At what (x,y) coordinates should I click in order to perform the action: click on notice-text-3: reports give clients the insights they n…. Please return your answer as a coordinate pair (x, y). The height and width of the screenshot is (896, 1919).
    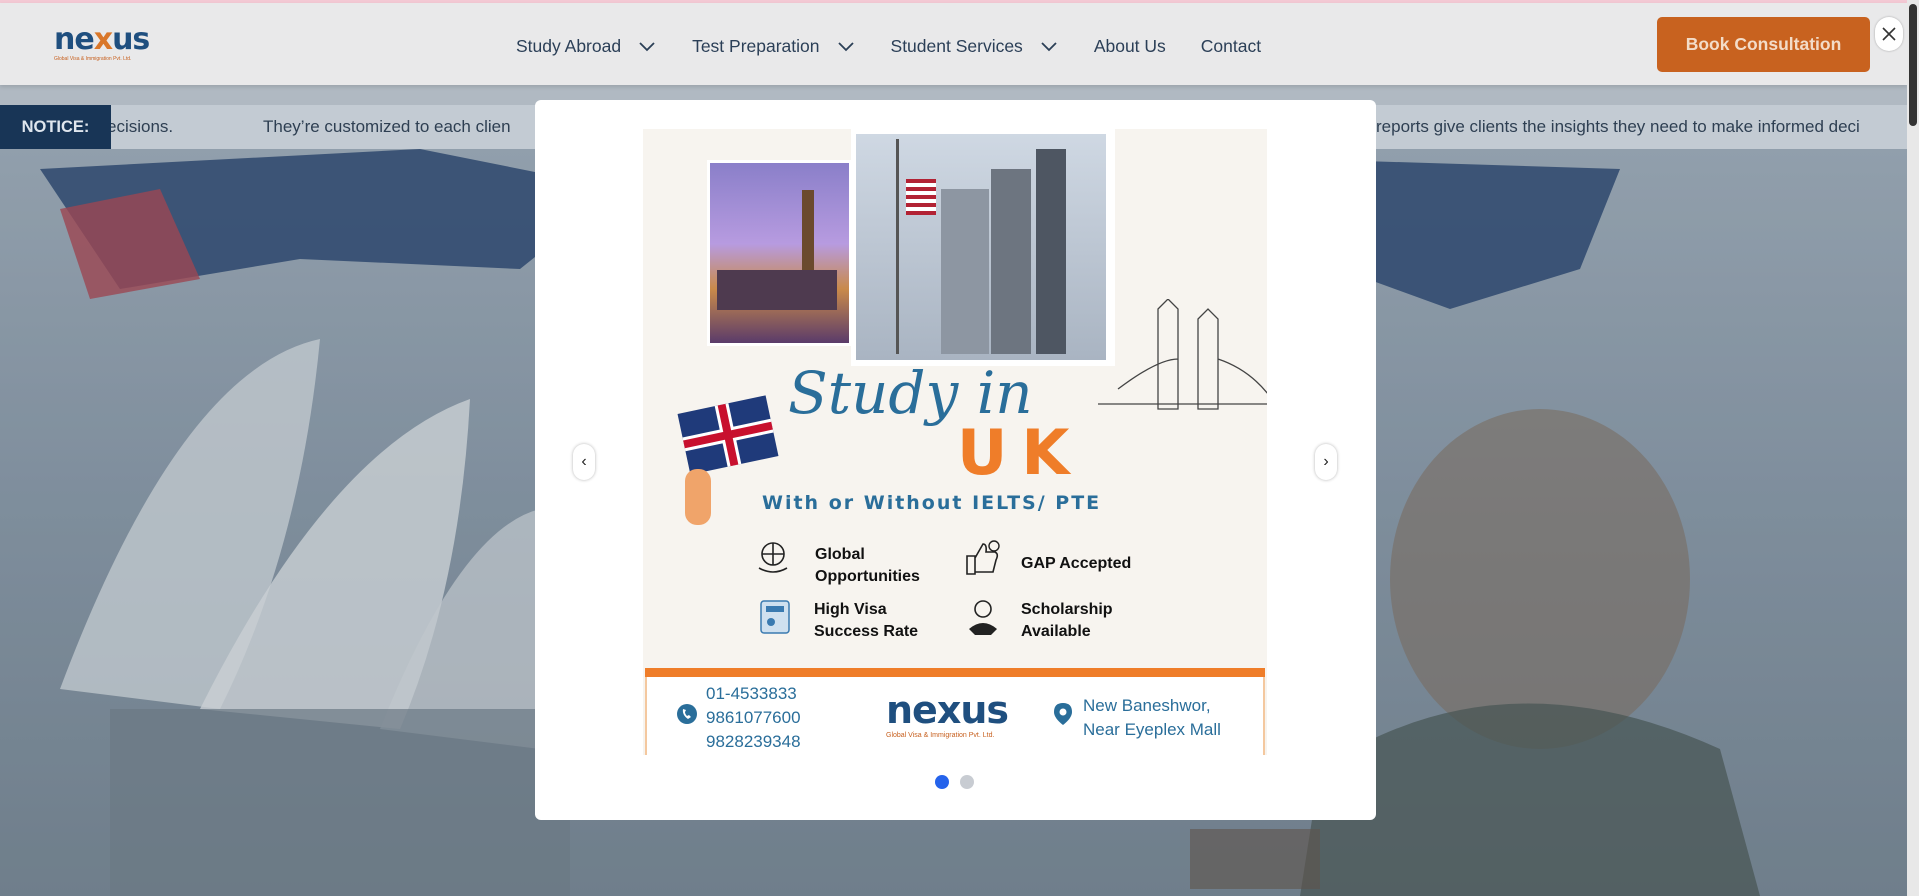
    Looking at the image, I should click on (1618, 126).